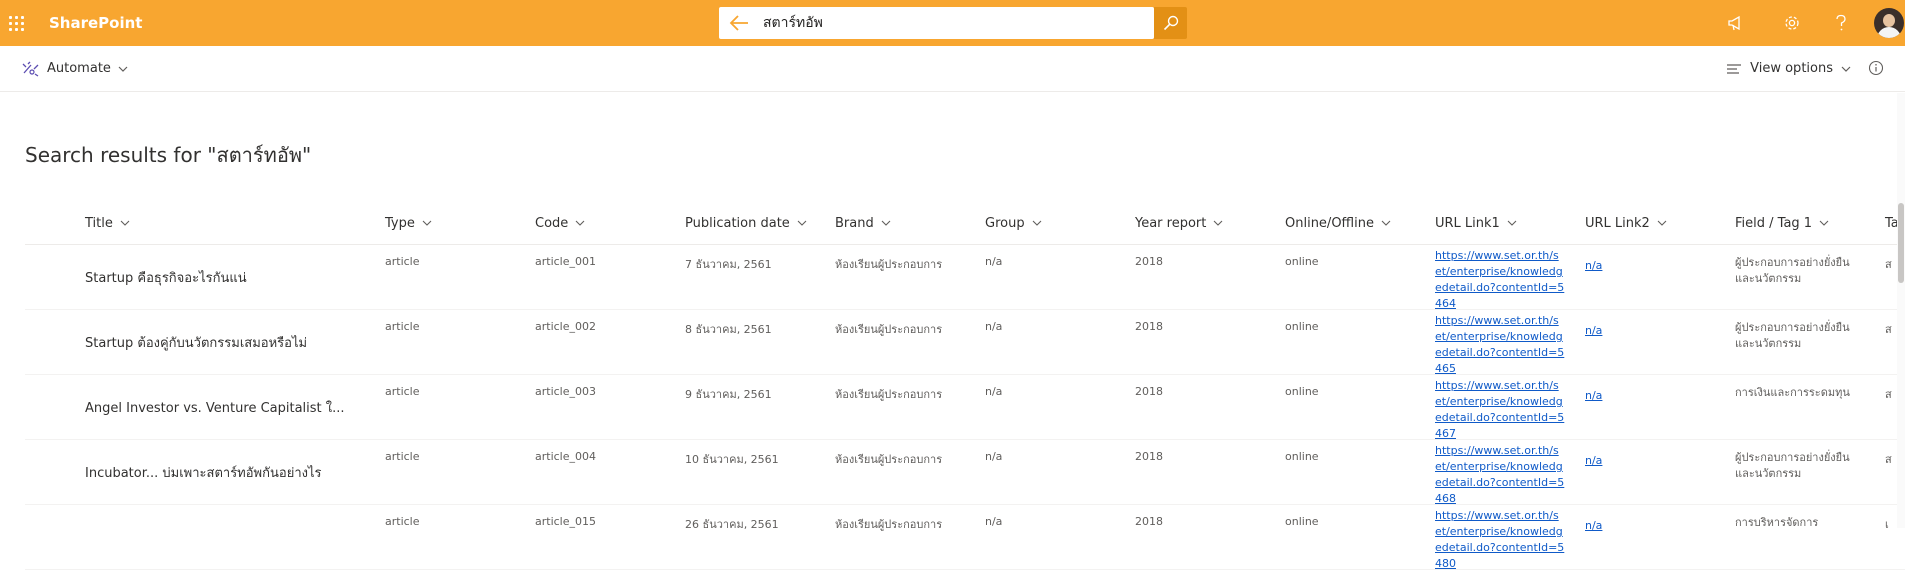 The image size is (1905, 572). I want to click on command-bar: Automate View options, so click(952, 69).